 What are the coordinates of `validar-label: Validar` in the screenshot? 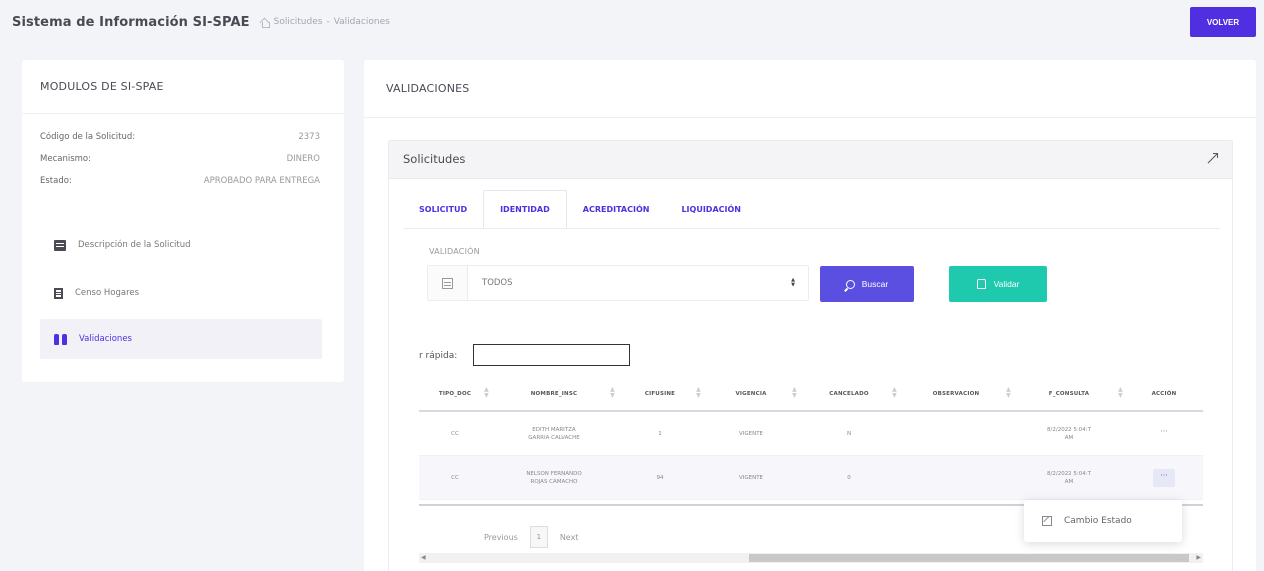 It's located at (1006, 284).